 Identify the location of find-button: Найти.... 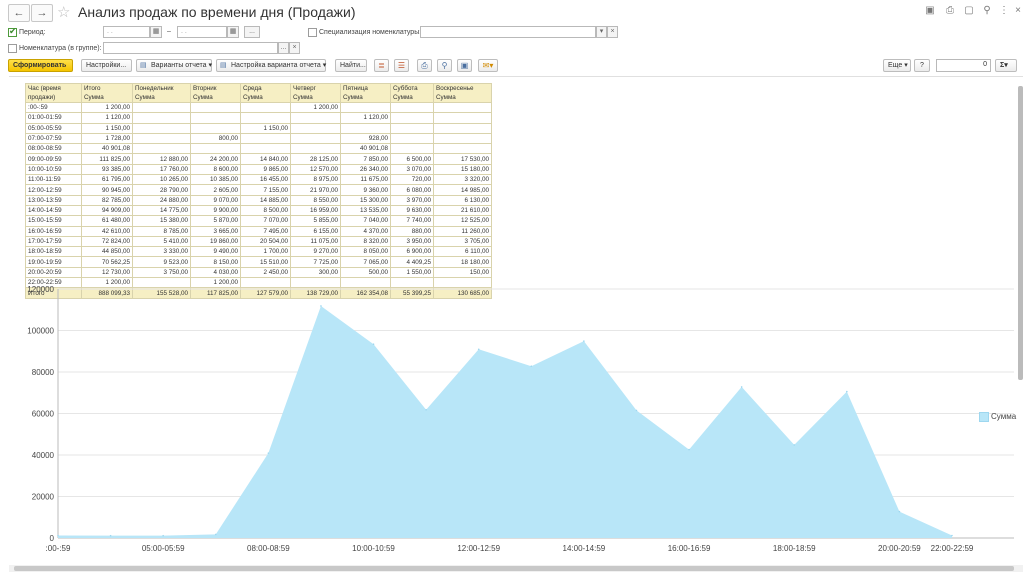
(351, 65).